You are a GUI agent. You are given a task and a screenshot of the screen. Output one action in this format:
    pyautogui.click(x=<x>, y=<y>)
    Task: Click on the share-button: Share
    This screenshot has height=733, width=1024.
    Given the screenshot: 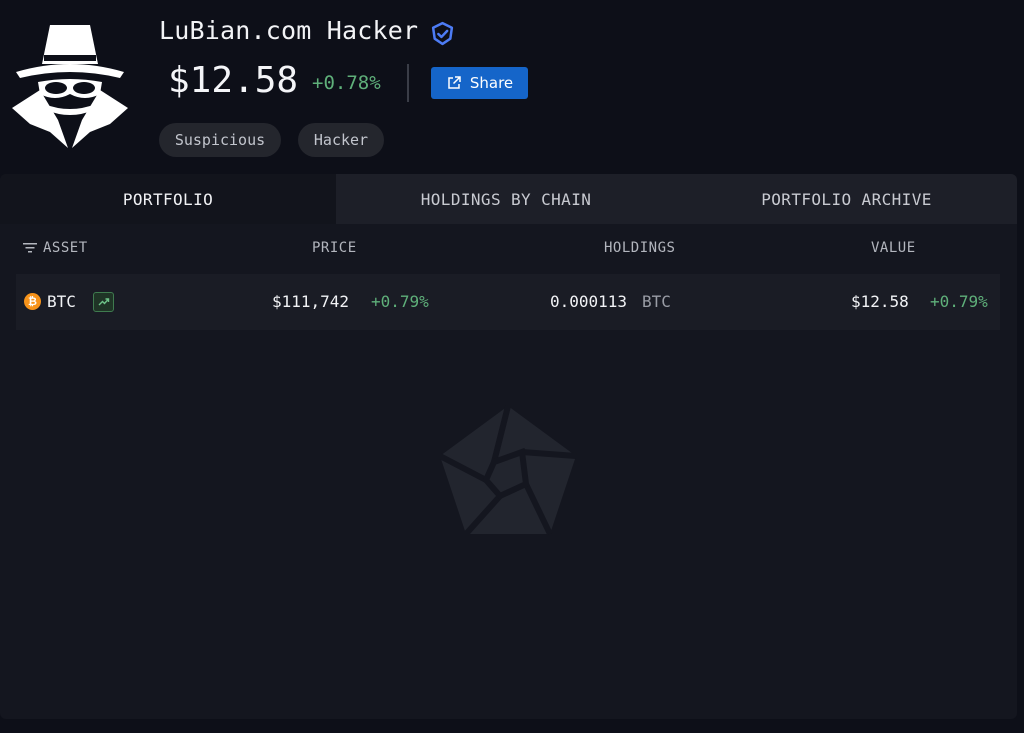 What is the action you would take?
    pyautogui.click(x=479, y=83)
    